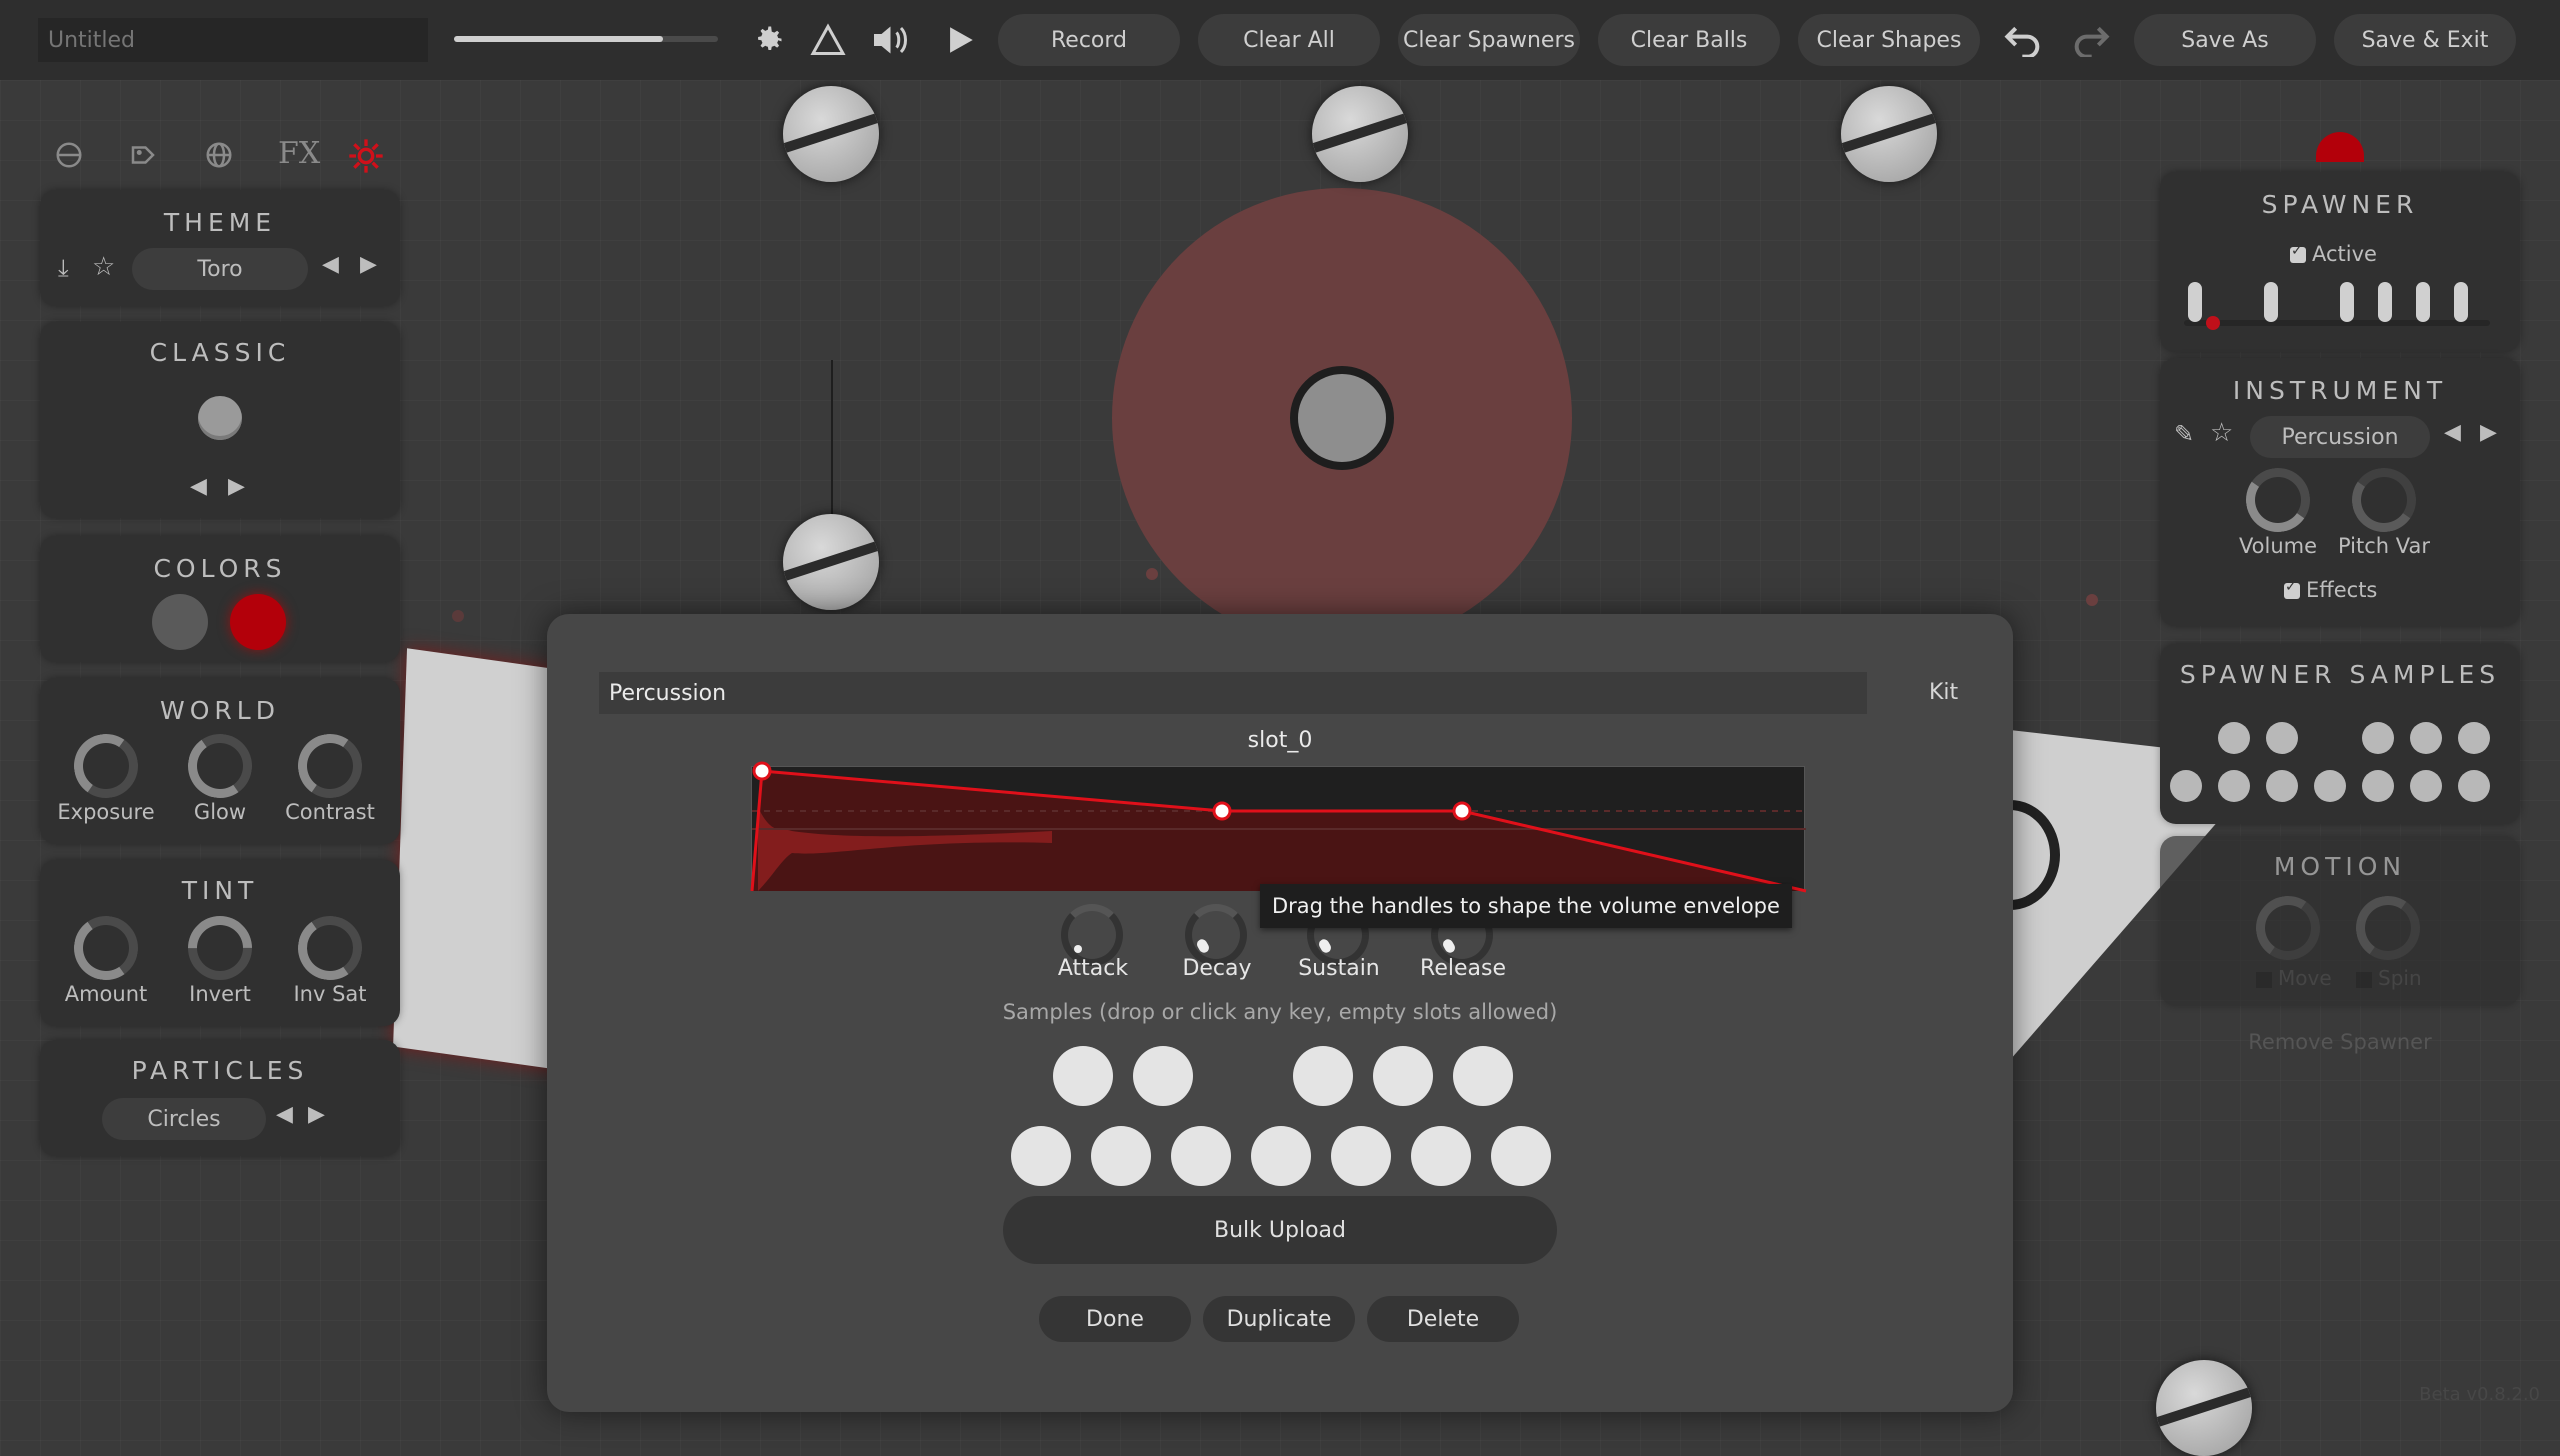  Describe the element at coordinates (1278, 827) in the screenshot. I see `volume-envelope-editor` at that location.